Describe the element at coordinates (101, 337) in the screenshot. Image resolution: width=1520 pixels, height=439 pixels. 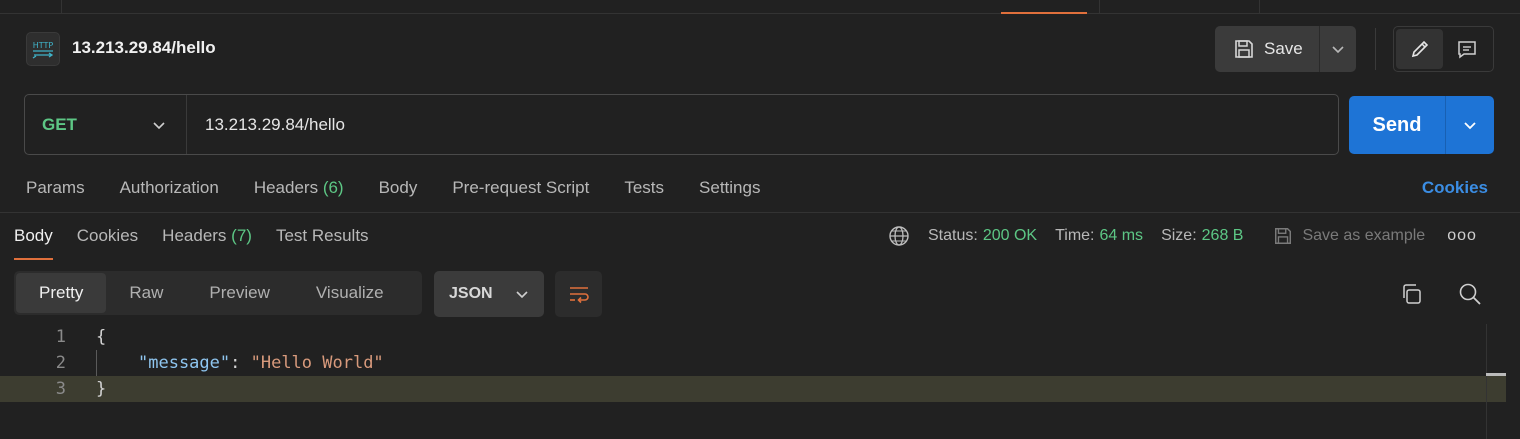
I see `code-text: {` at that location.